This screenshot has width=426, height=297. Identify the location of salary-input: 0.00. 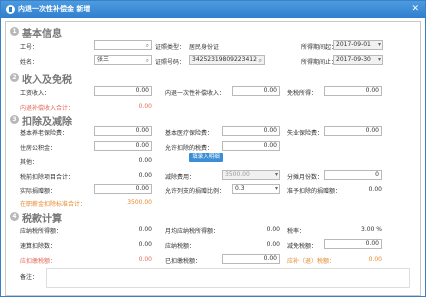
(123, 91).